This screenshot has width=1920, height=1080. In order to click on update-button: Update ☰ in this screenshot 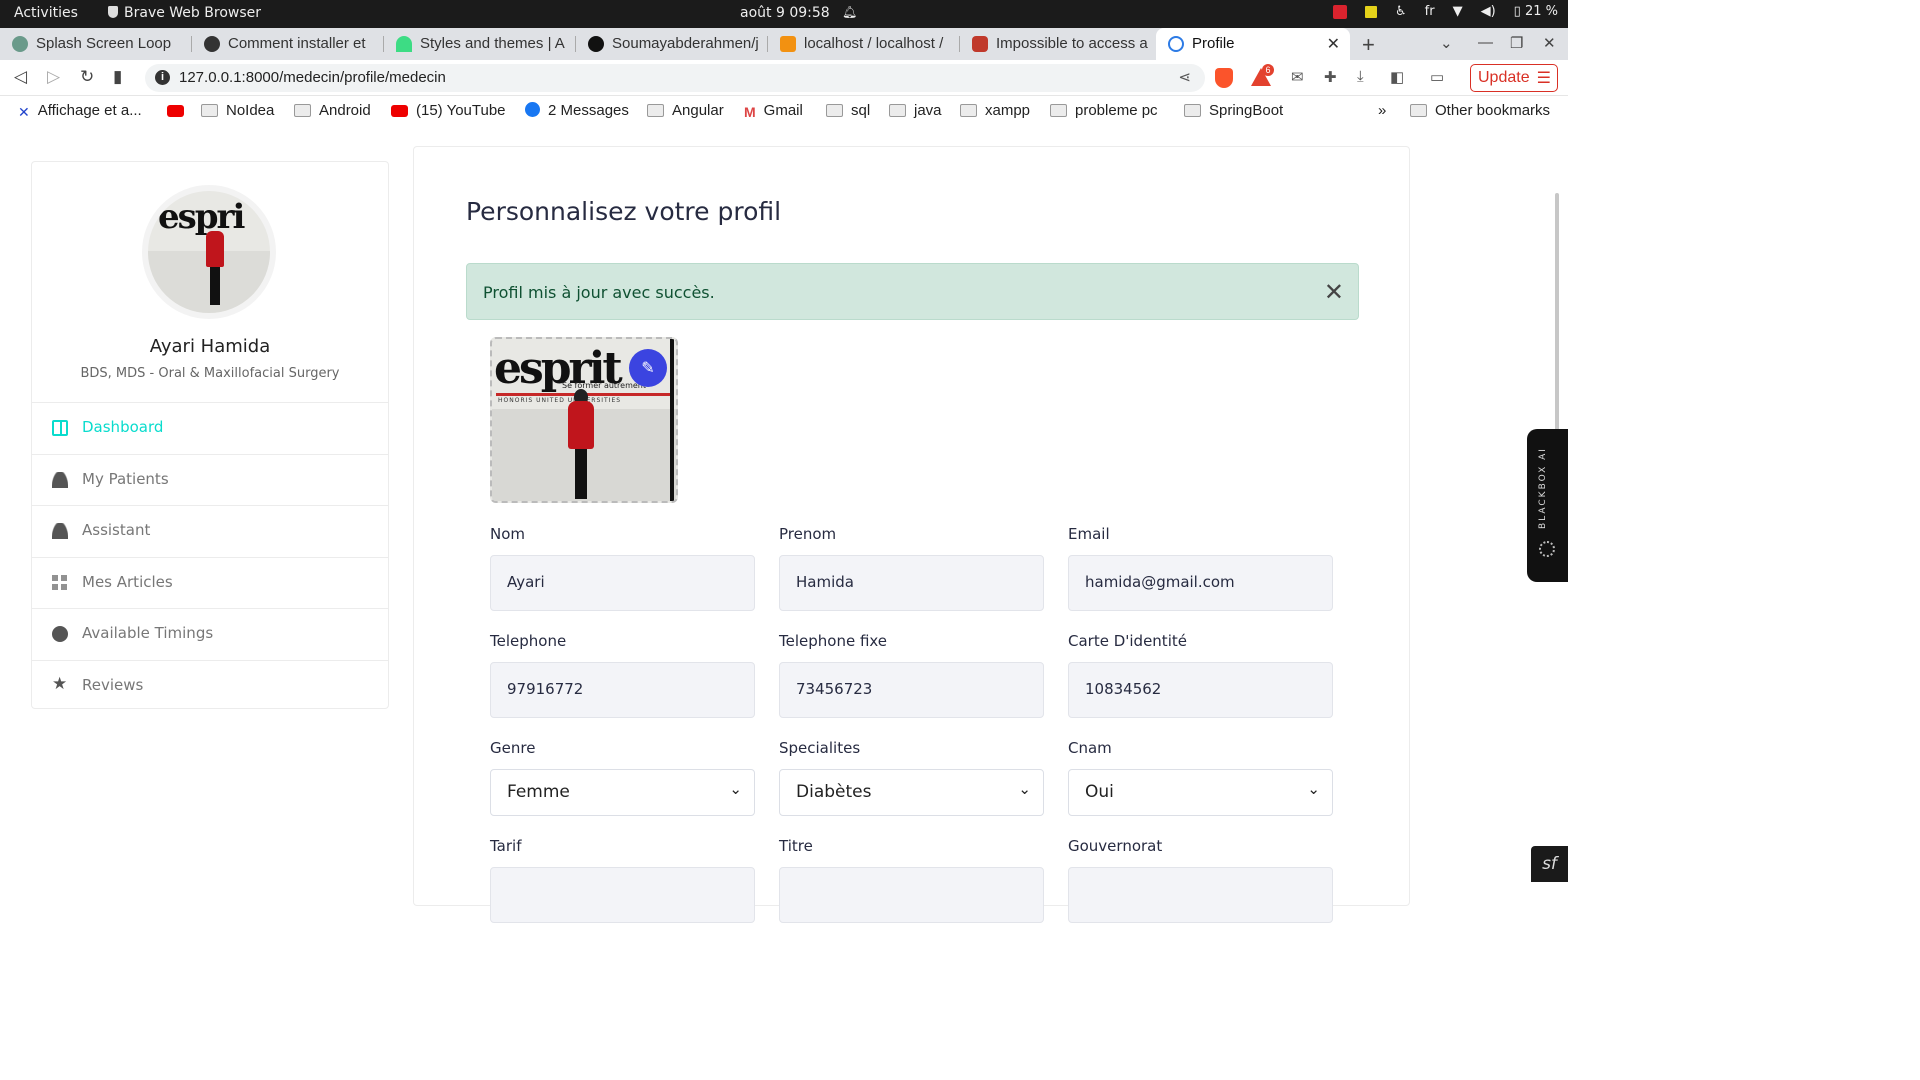, I will do `click(1514, 78)`.